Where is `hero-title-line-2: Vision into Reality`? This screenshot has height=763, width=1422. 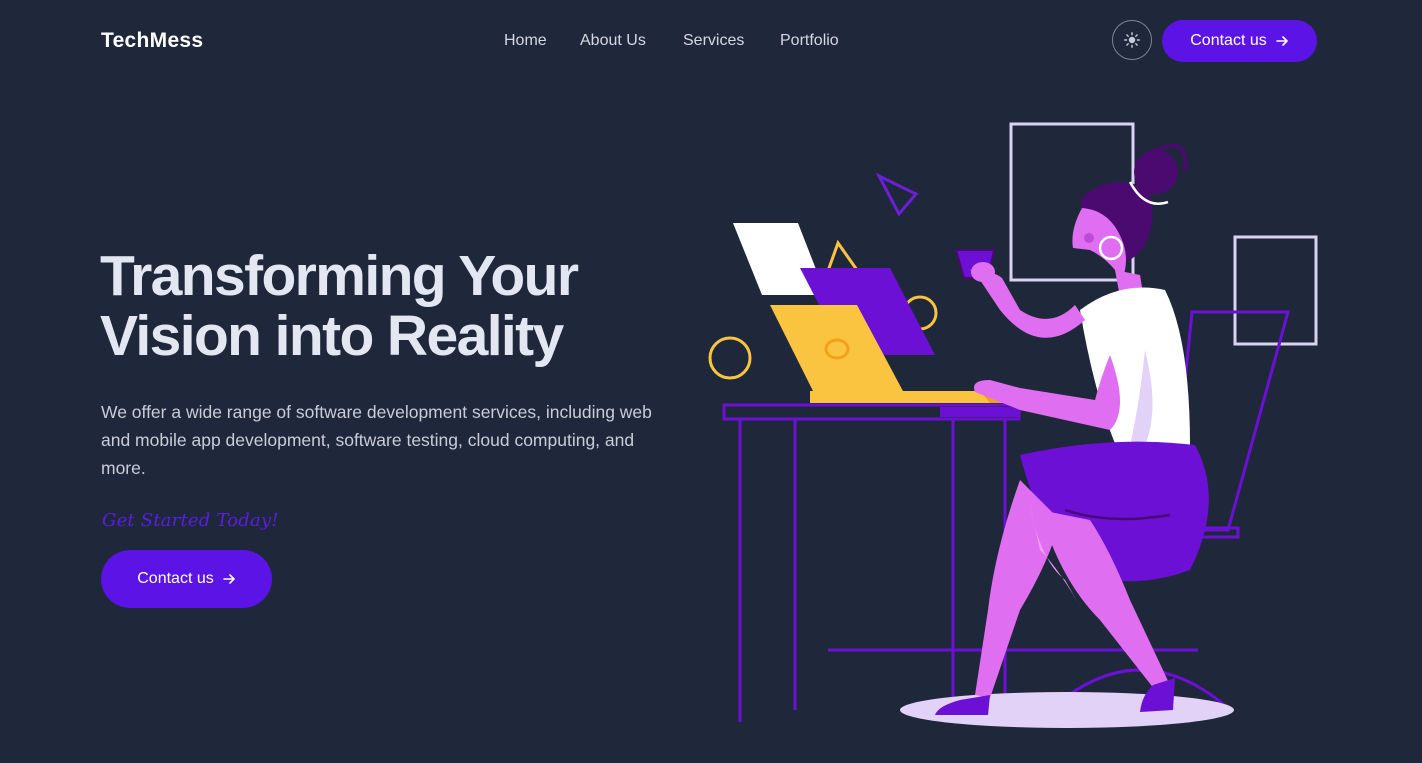
hero-title-line-2: Vision into Reality is located at coordinates (332, 336).